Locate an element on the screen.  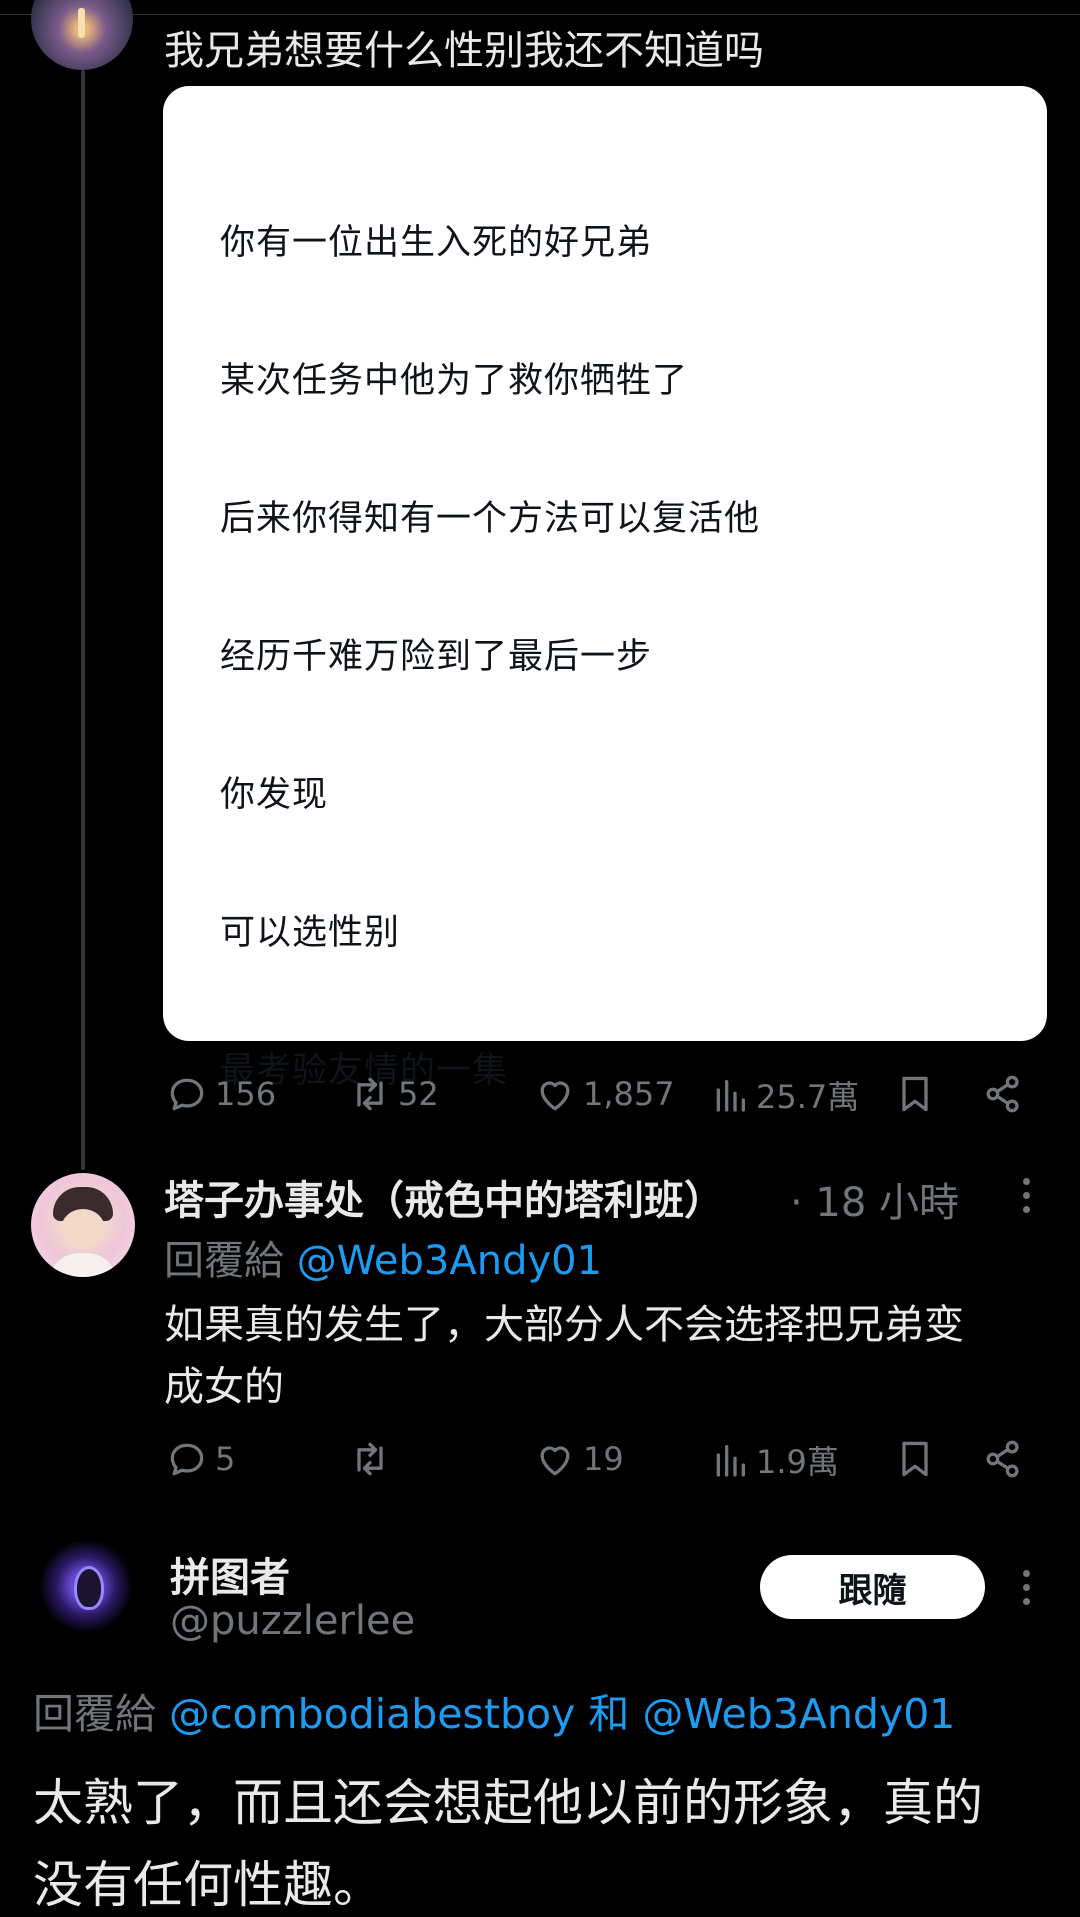
reply-line: 回覆給 @combodiabestboy 和 @Web3Andy01 is located at coordinates (494, 1710).